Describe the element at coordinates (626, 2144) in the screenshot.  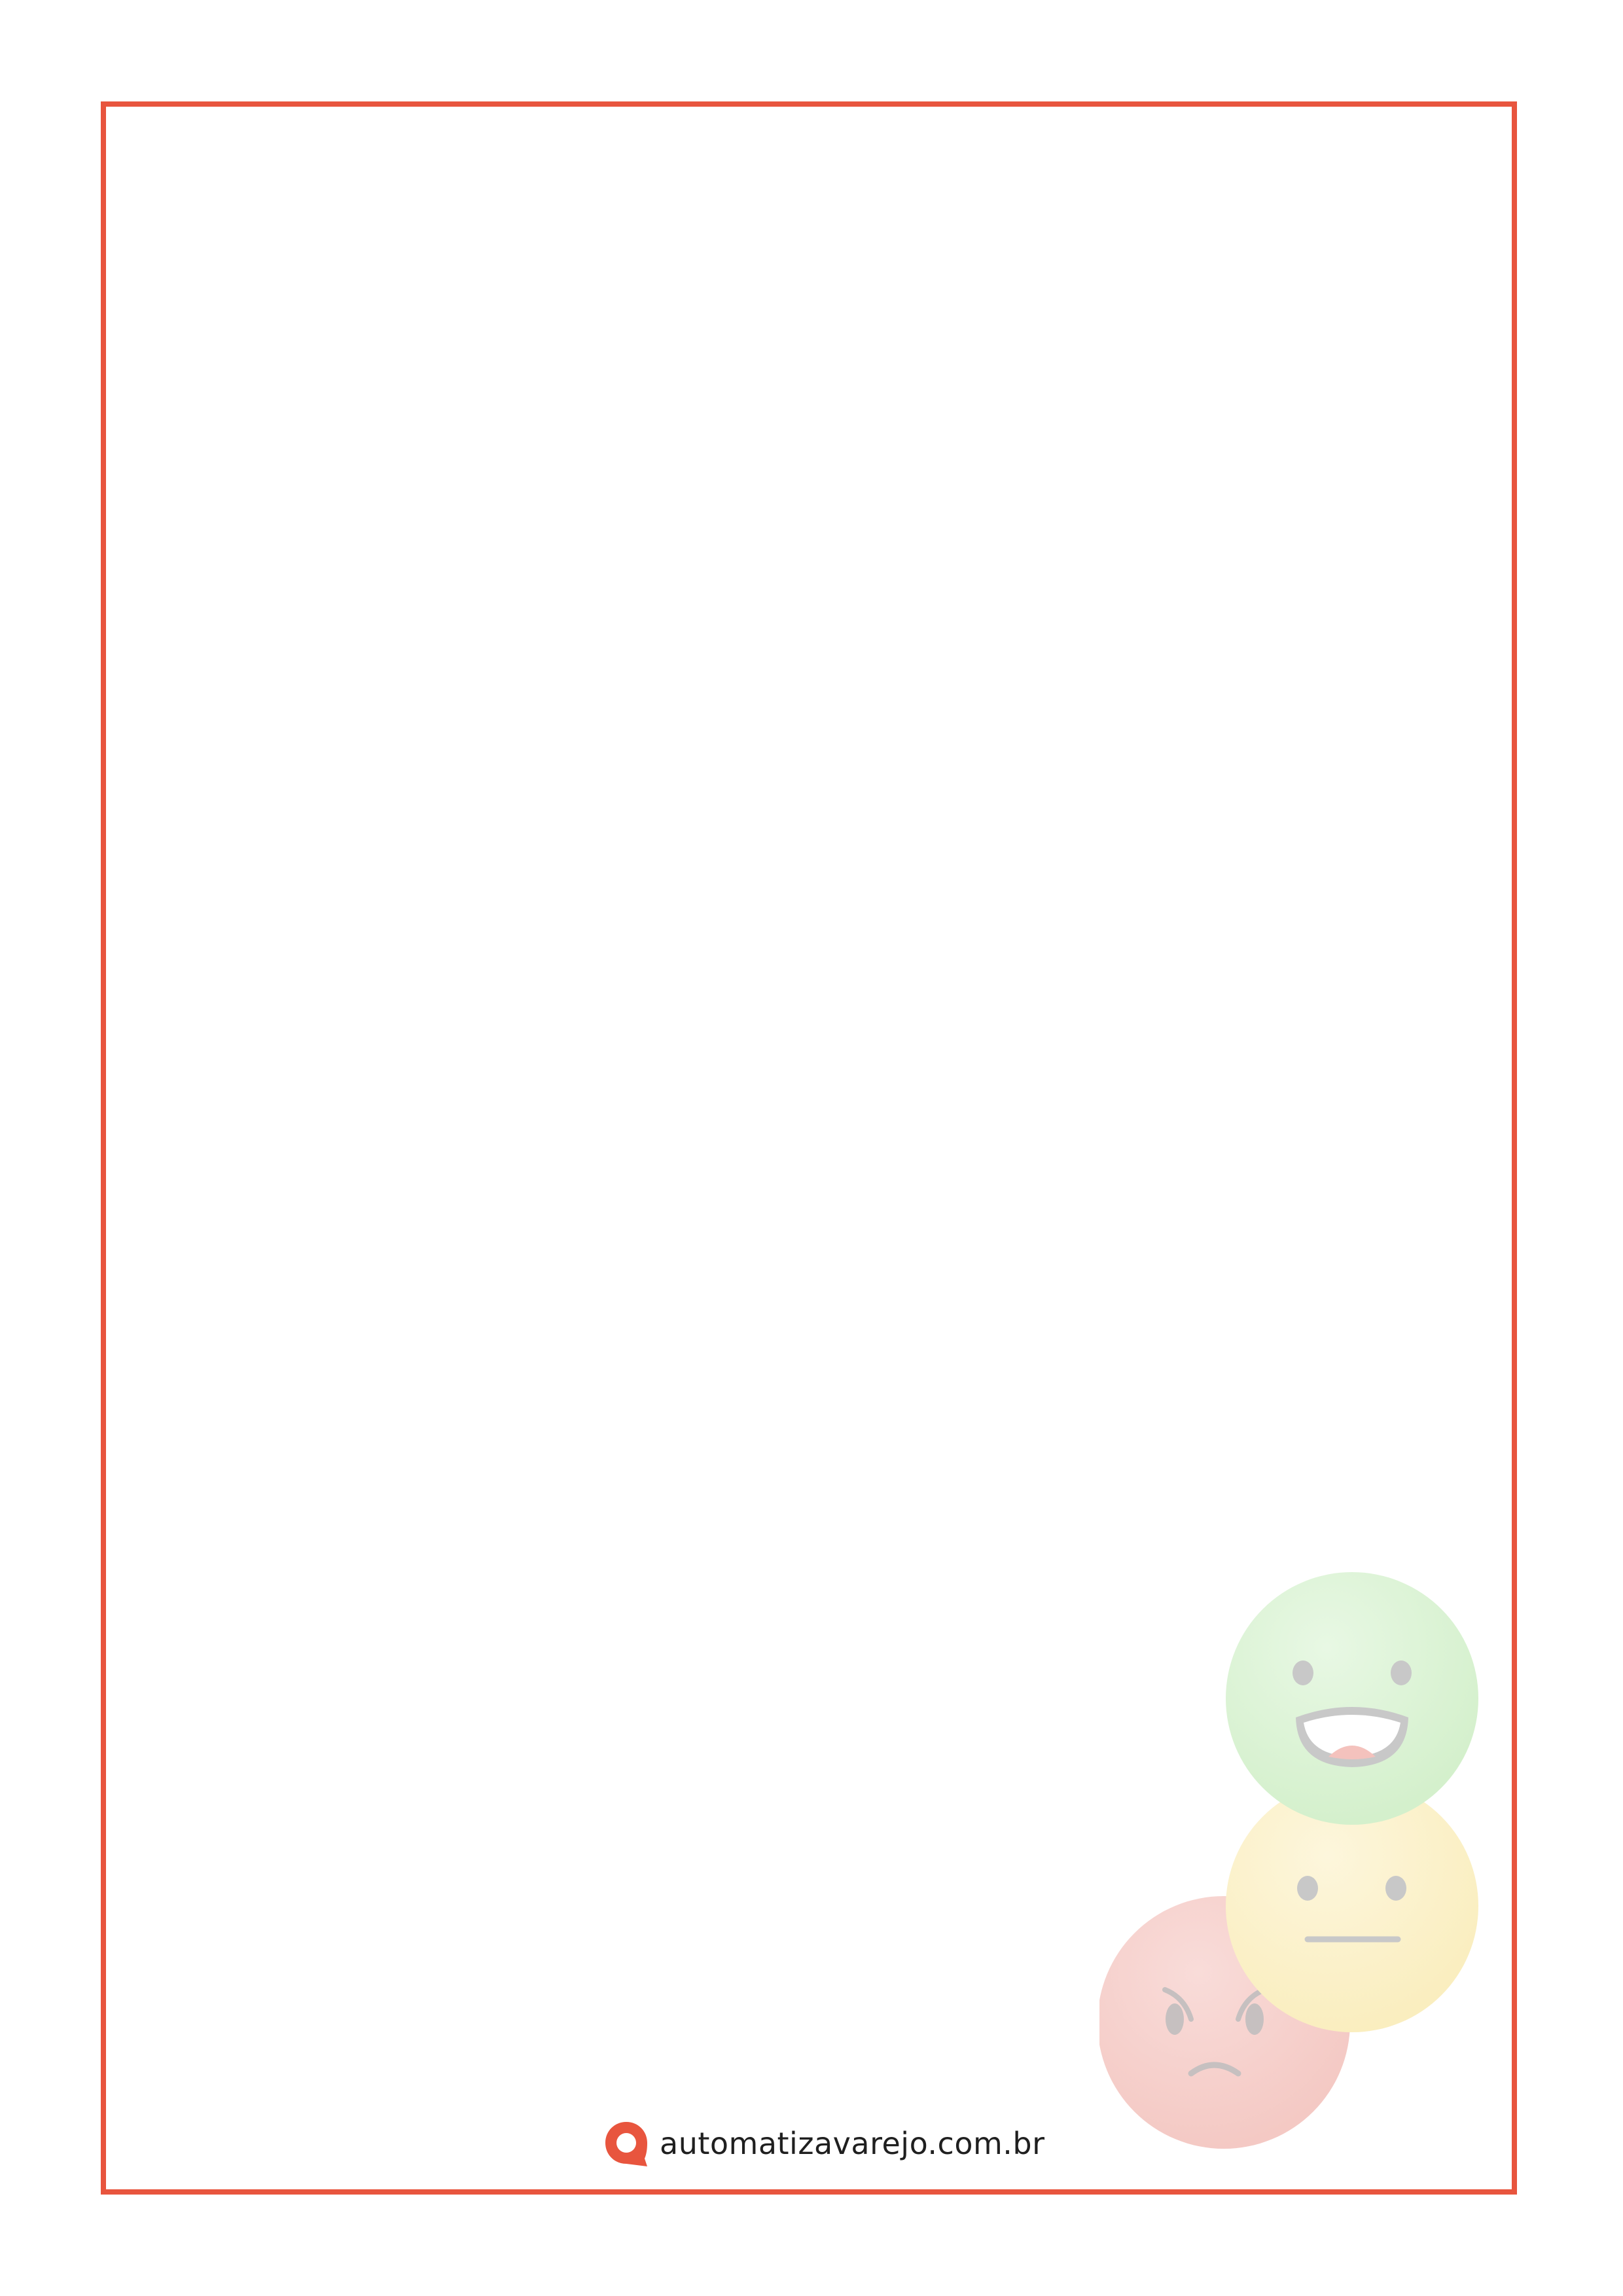
I see `brand-logo-icon` at that location.